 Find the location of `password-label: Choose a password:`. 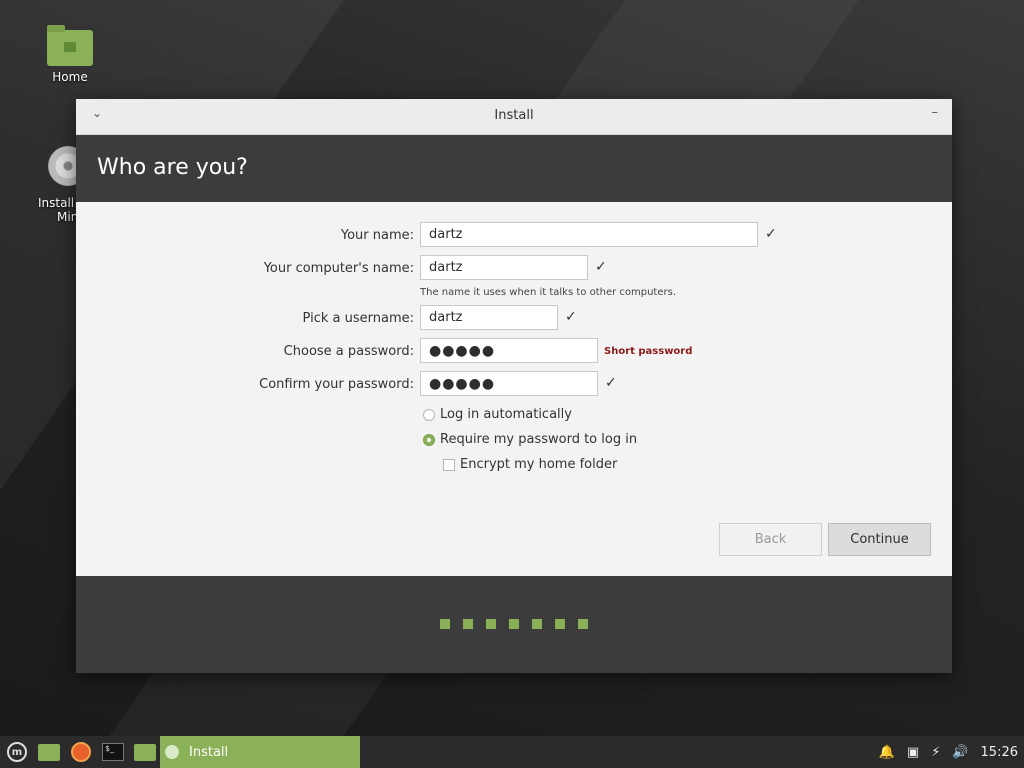

password-label: Choose a password: is located at coordinates (348, 351).